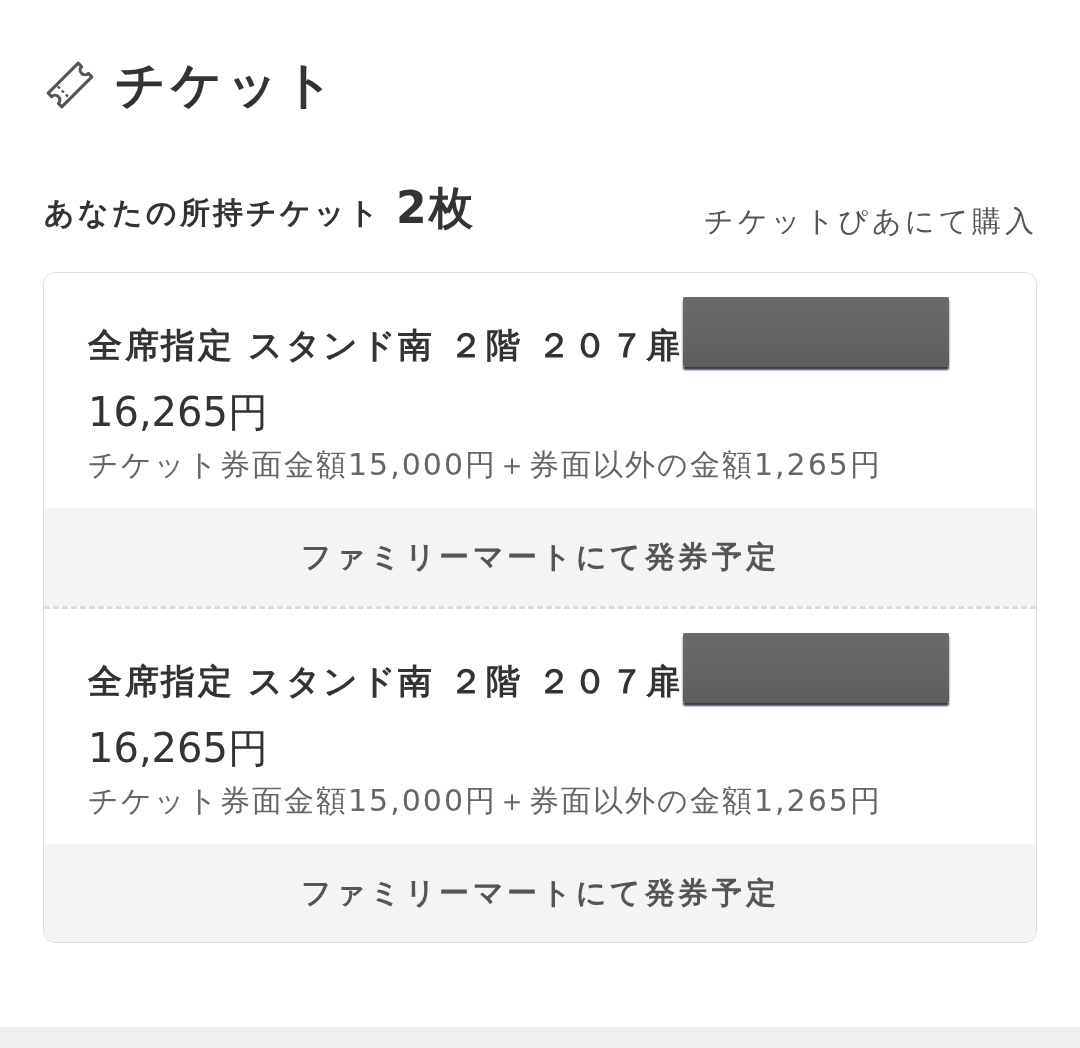 The width and height of the screenshot is (1080, 1048). What do you see at coordinates (213, 213) in the screenshot?
I see `owned-tickets-label: あなたの所持チケット` at bounding box center [213, 213].